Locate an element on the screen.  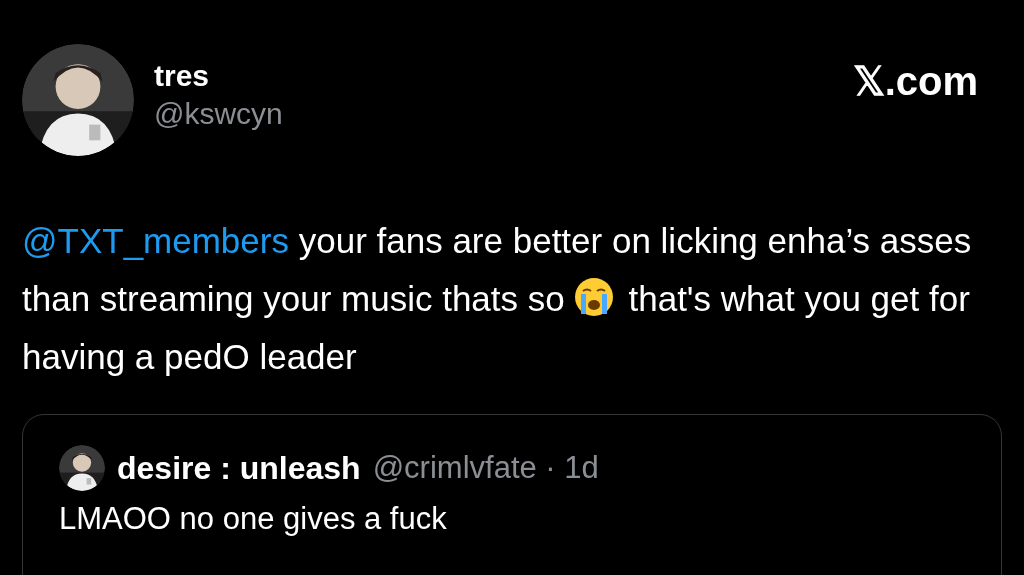
crying-face-icon is located at coordinates (594, 297).